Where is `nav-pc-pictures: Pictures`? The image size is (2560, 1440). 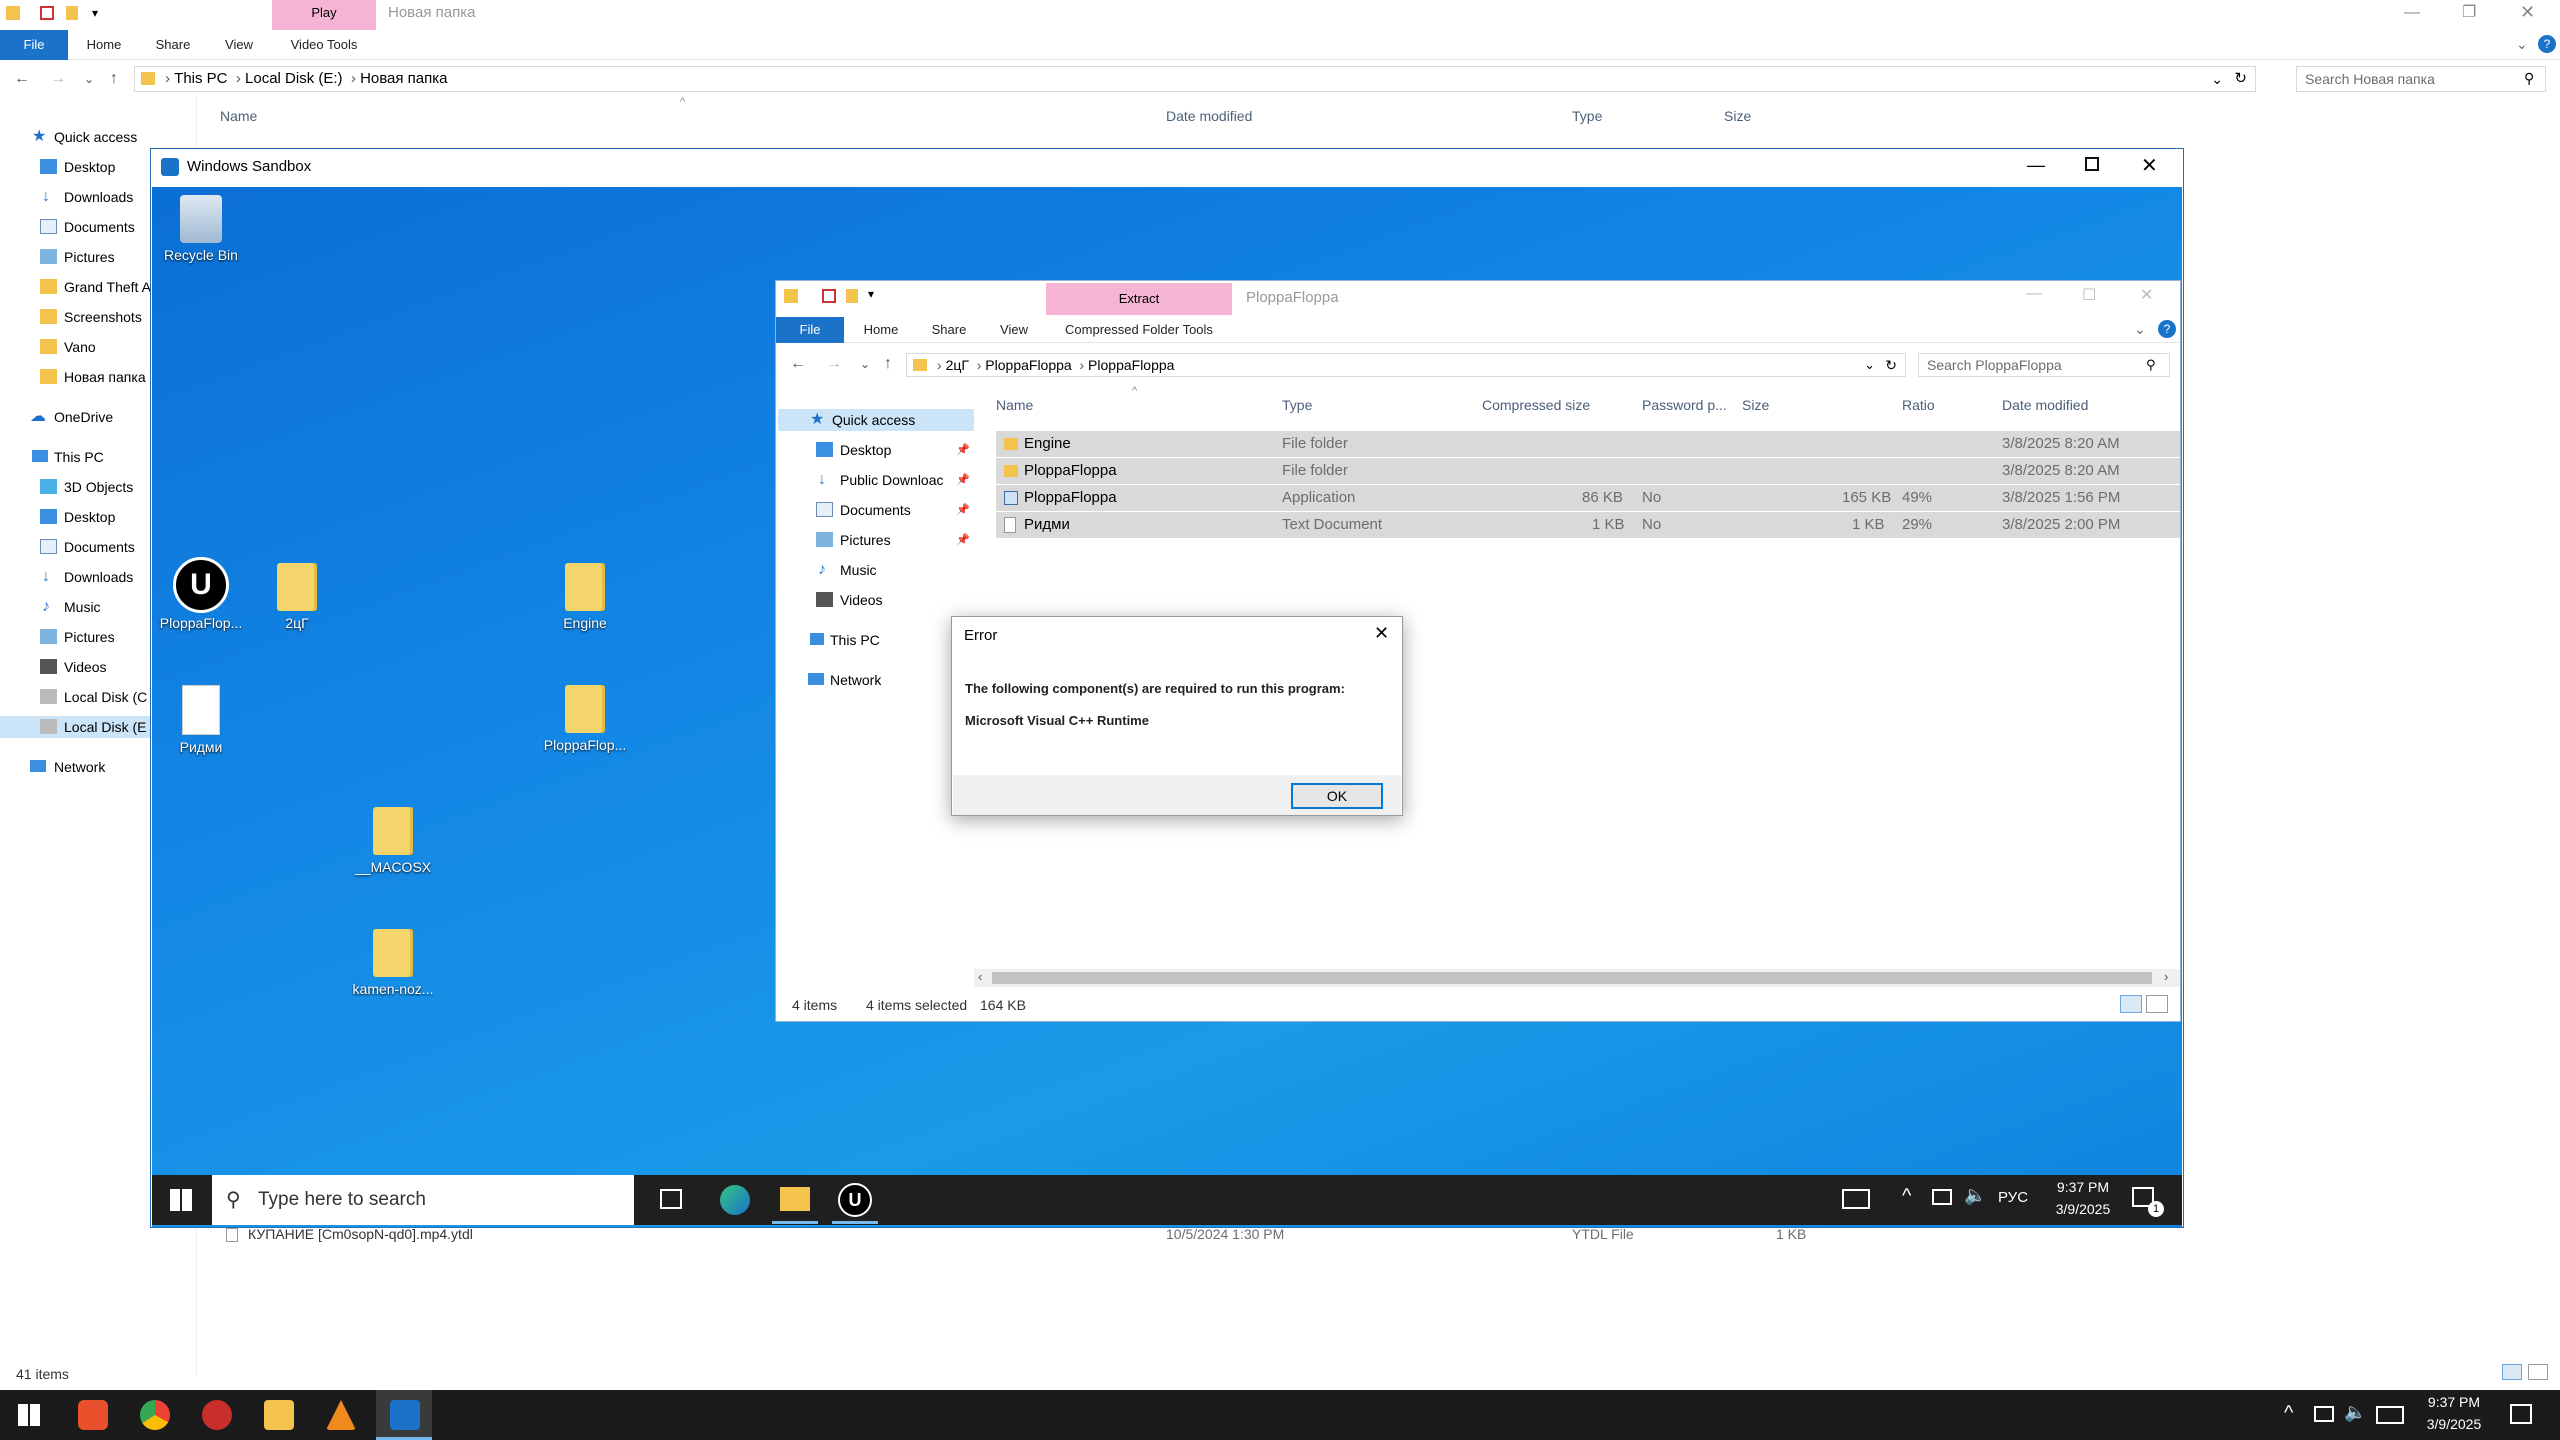 nav-pc-pictures: Pictures is located at coordinates (57, 637).